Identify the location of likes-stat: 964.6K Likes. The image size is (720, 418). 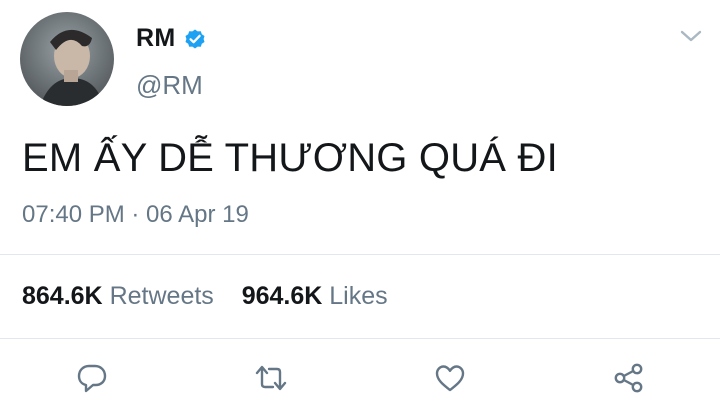
(315, 296).